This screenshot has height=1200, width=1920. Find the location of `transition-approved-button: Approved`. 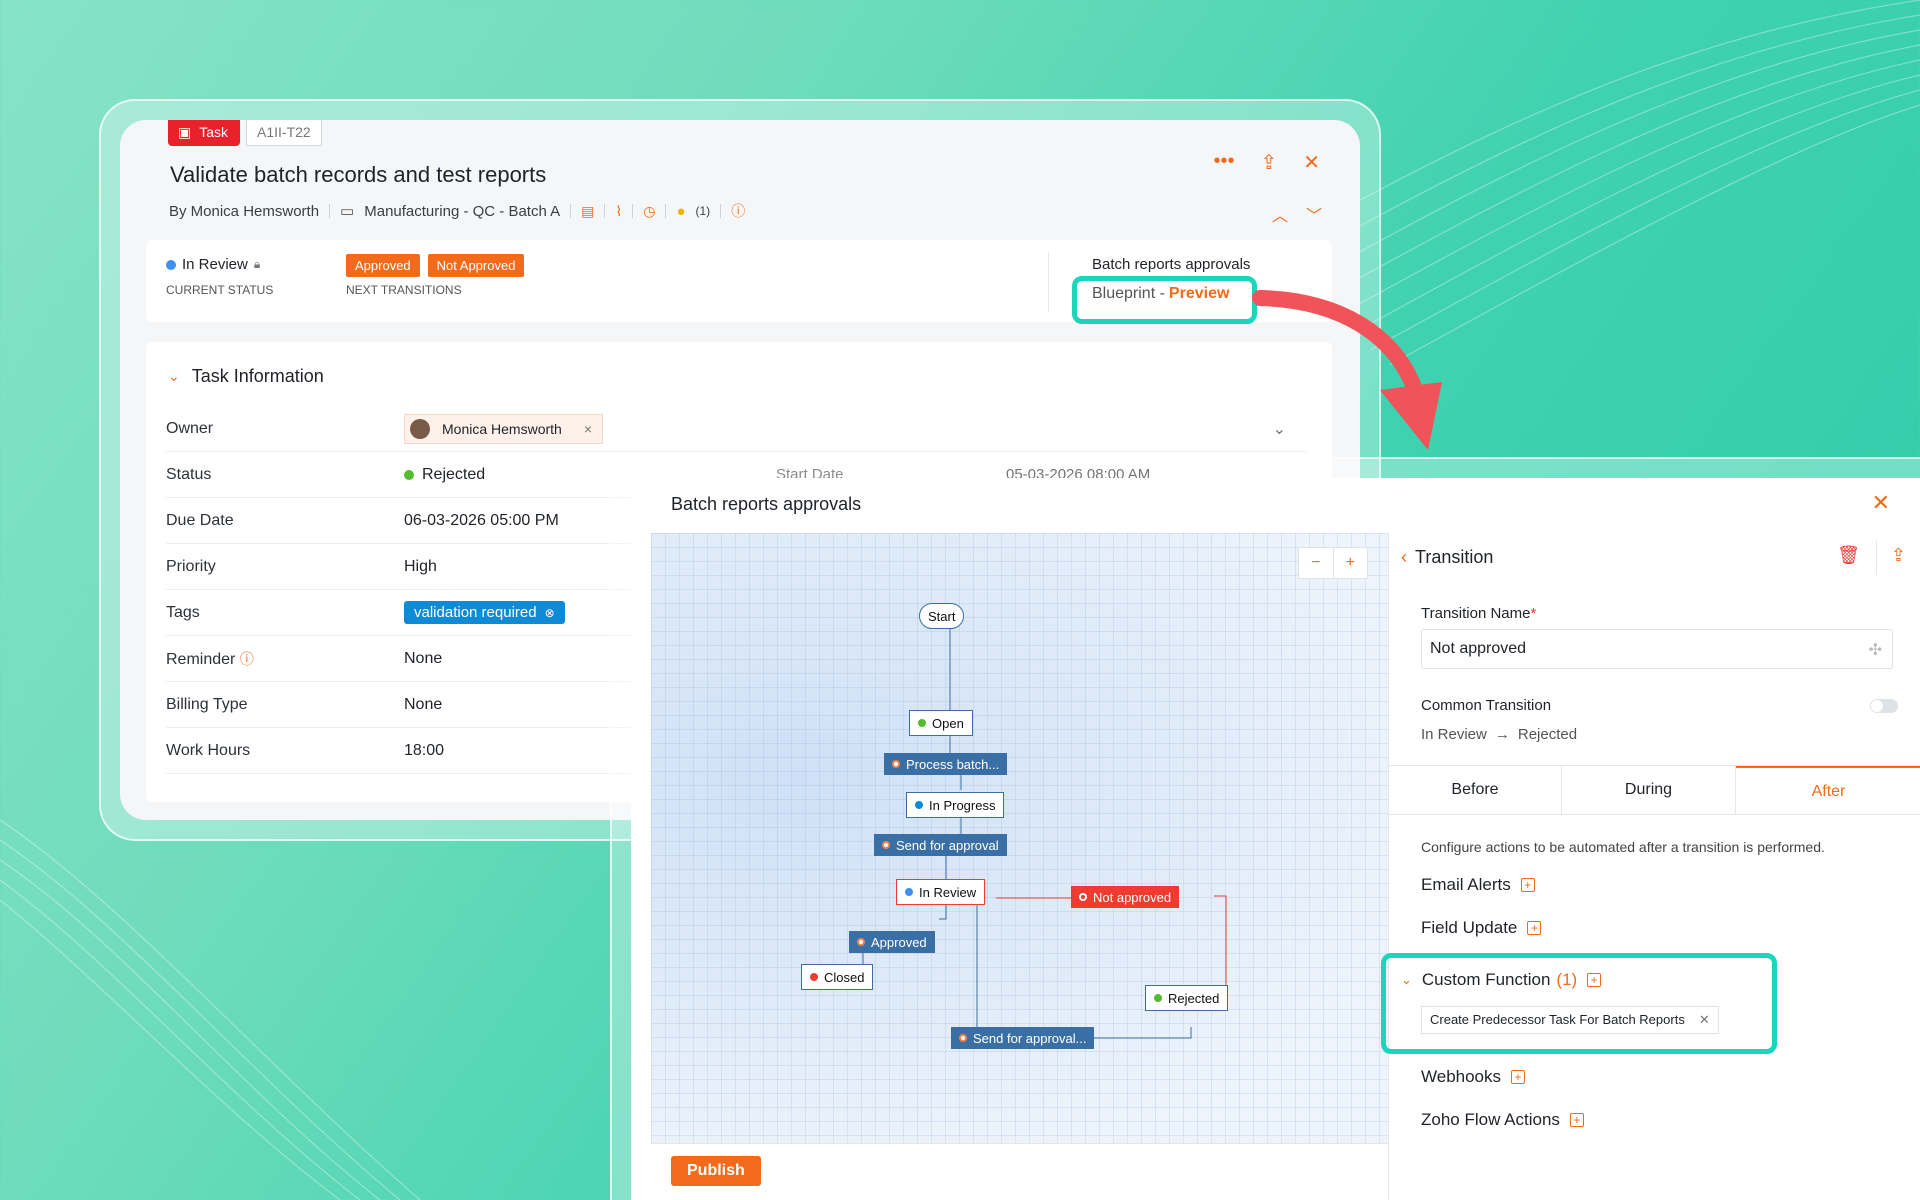

transition-approved-button: Approved is located at coordinates (383, 265).